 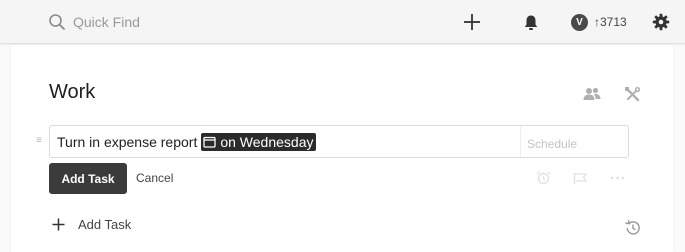 I want to click on karma-indicator: V ↑3713, so click(x=599, y=22).